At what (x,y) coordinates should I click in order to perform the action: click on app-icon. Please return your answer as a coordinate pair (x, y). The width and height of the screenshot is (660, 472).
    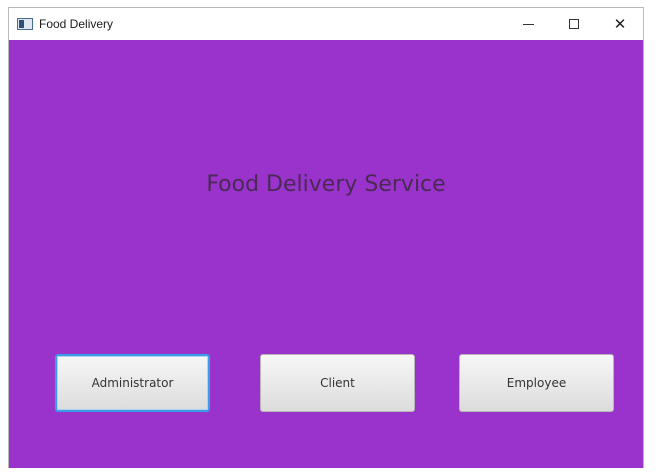
    Looking at the image, I should click on (25, 24).